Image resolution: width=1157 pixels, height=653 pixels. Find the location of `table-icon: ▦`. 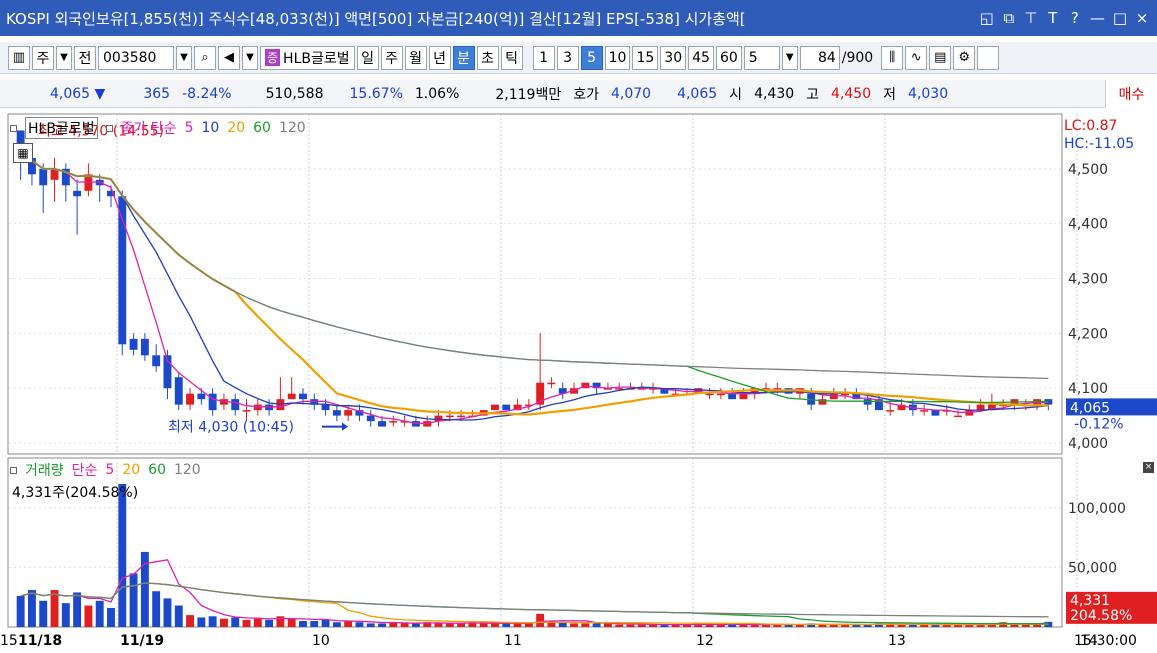

table-icon: ▦ is located at coordinates (23, 153).